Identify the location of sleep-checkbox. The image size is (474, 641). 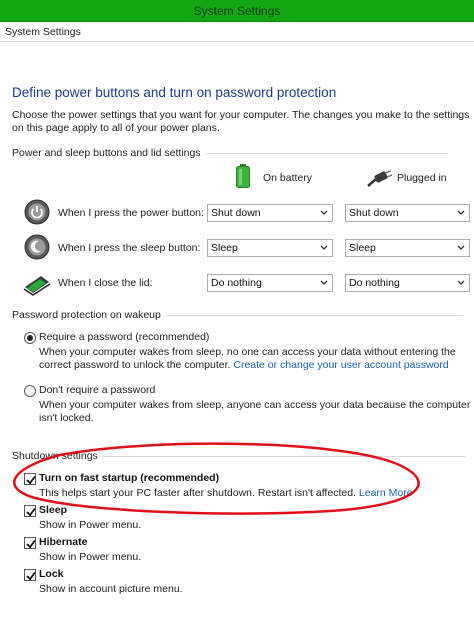
(30, 511).